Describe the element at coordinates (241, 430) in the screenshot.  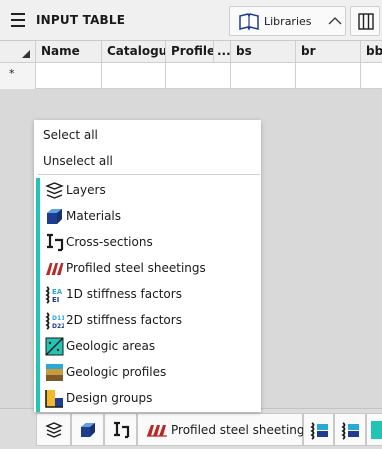
I see `tab-profiled-steel-sheetings-label: Profiled steel sheetings` at that location.